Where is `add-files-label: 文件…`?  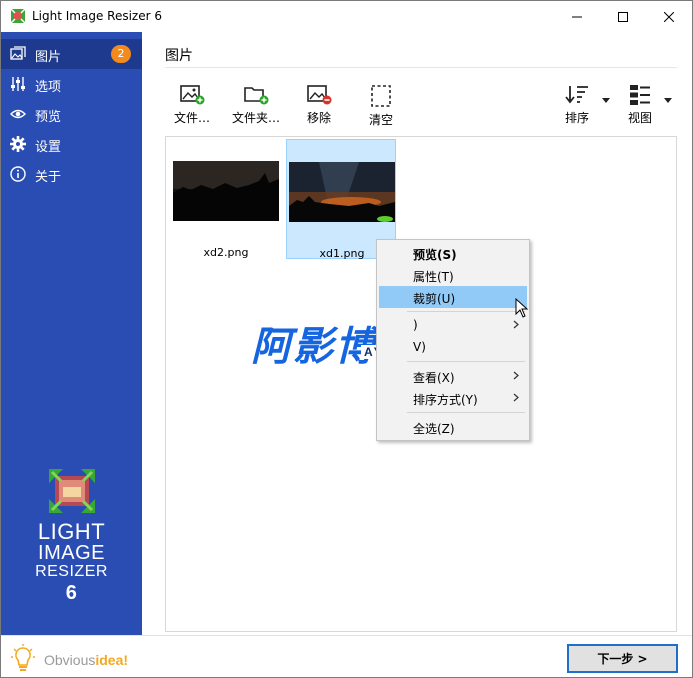 add-files-label: 文件… is located at coordinates (191, 118).